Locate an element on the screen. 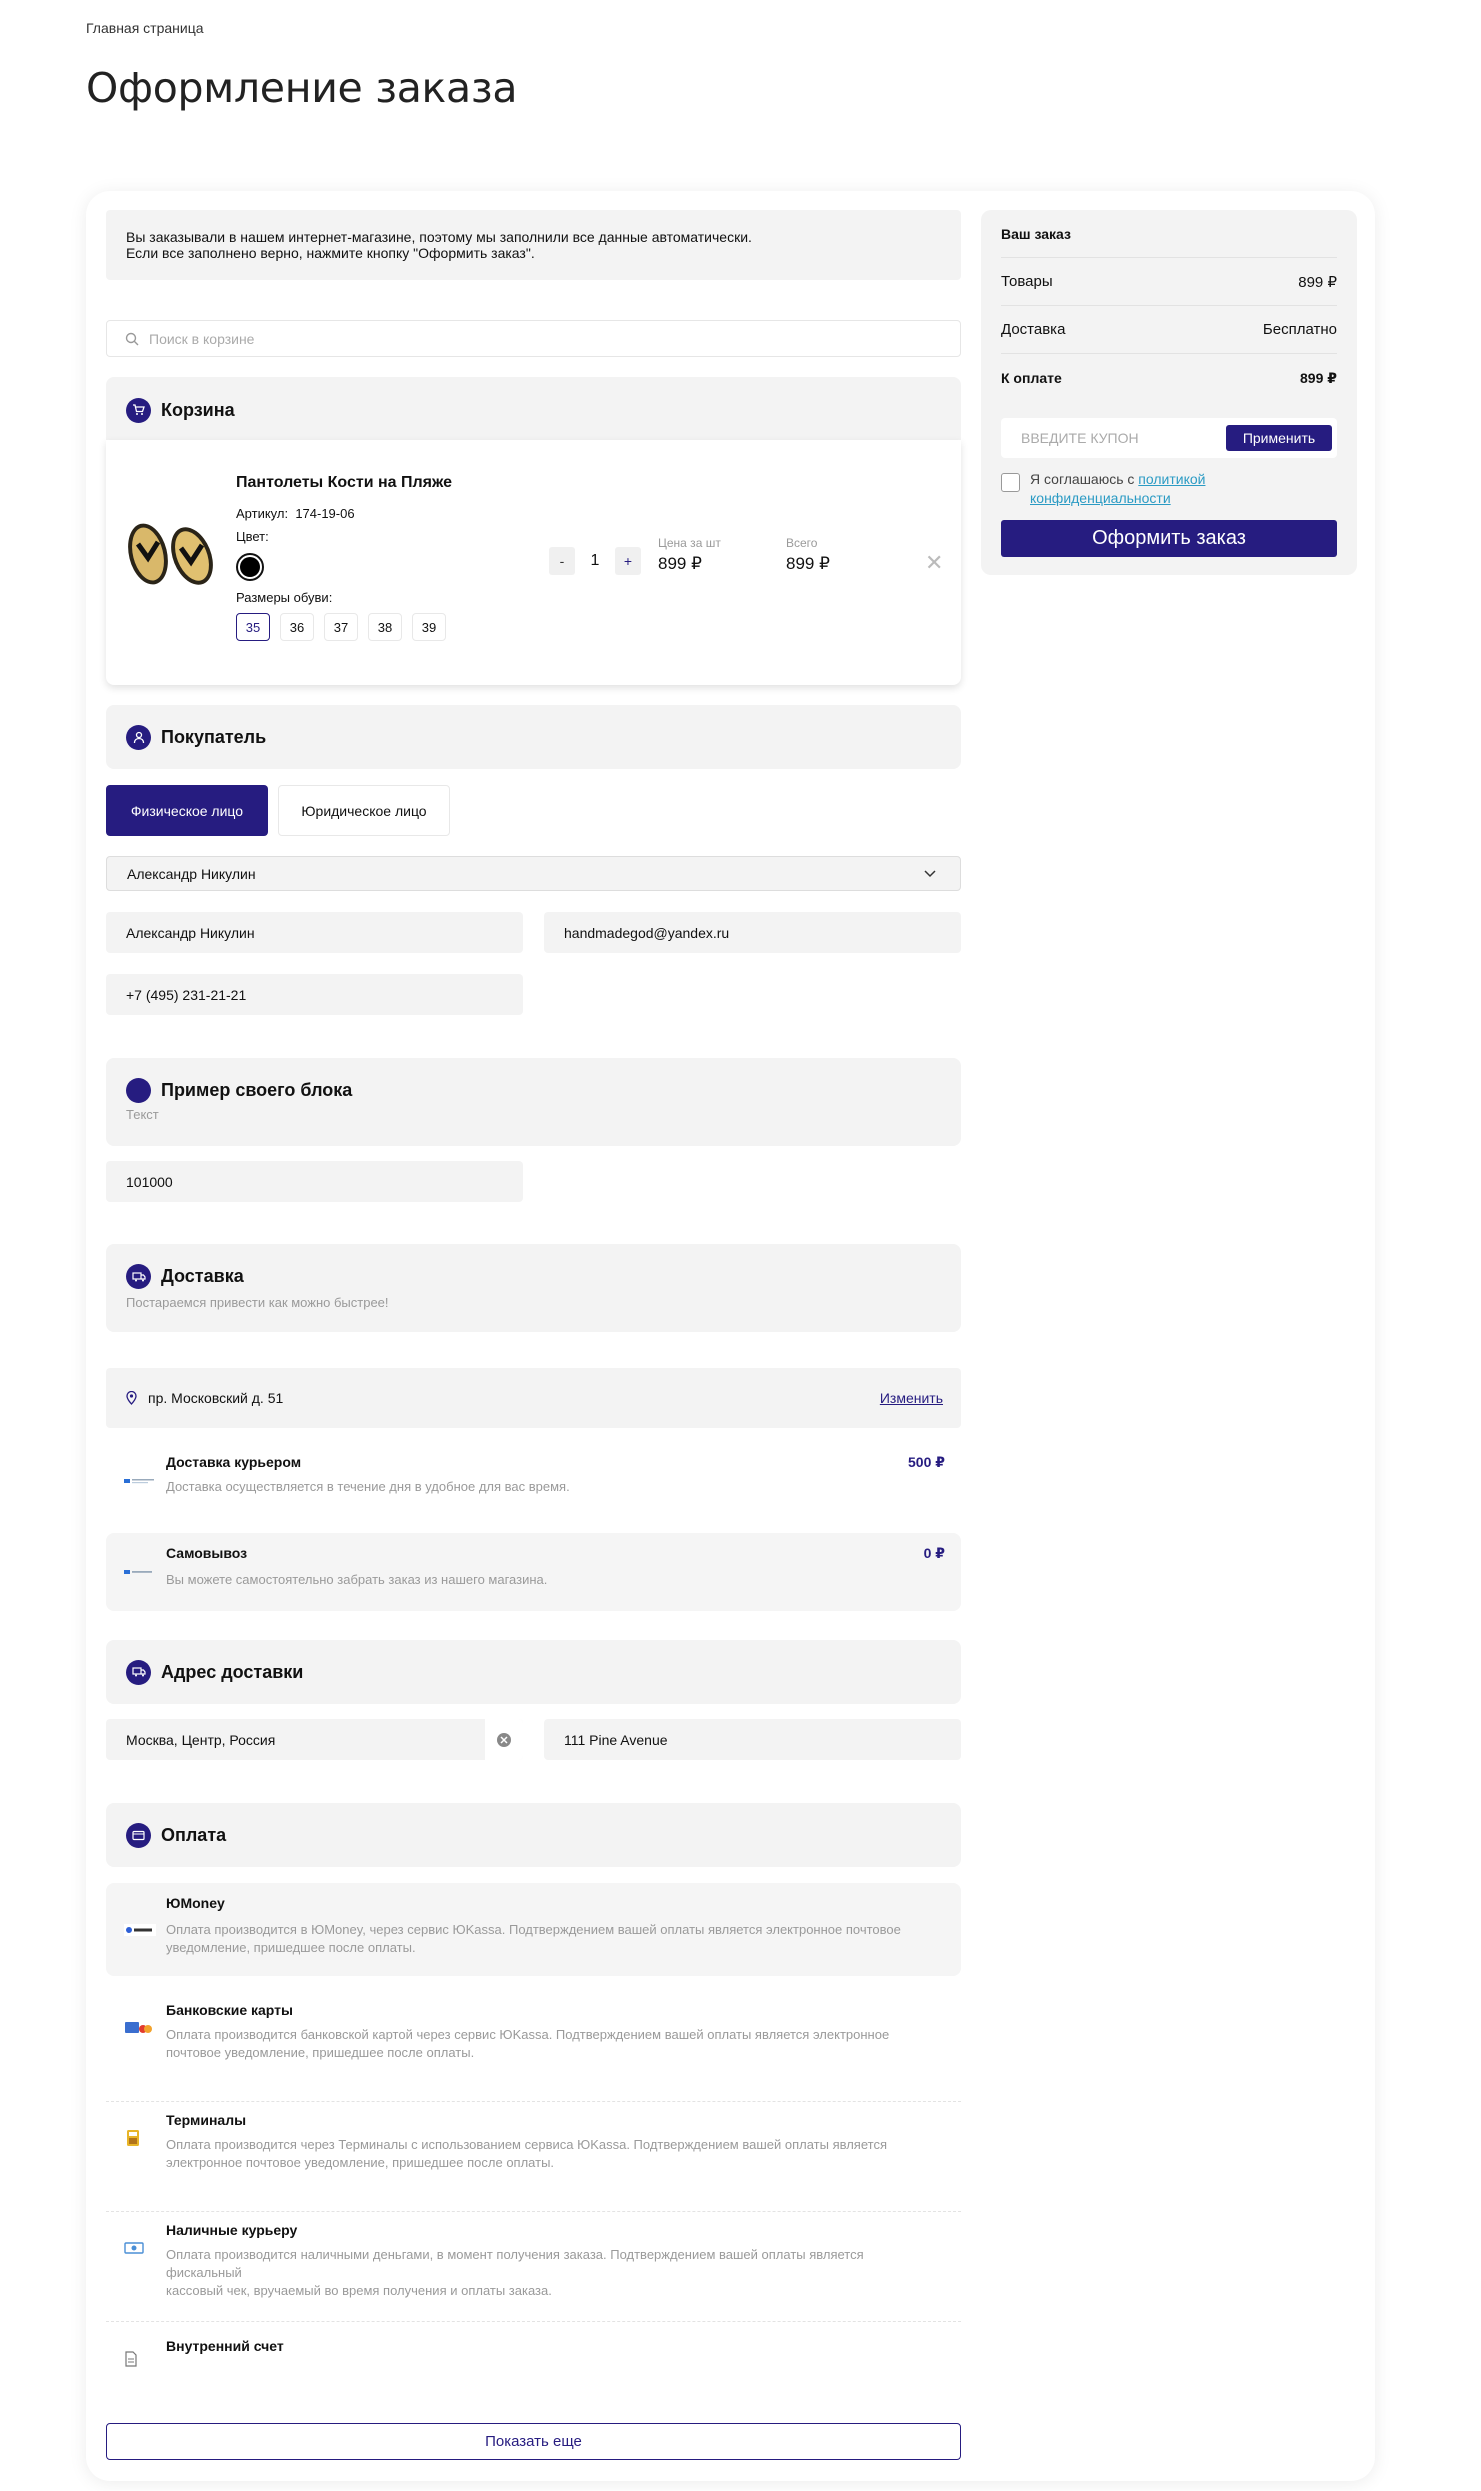 This screenshot has width=1481, height=2491. search-input is located at coordinates (449, 338).